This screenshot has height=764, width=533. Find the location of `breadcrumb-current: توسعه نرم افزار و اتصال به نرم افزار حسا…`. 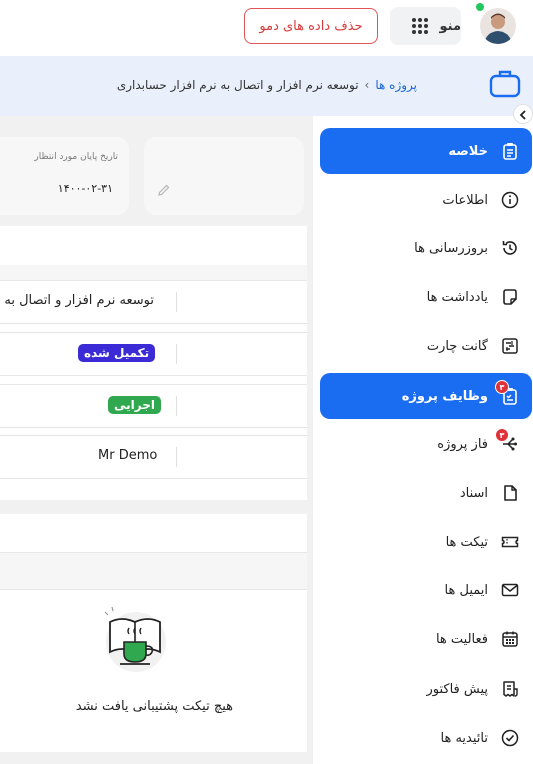

breadcrumb-current: توسعه نرم افزار و اتصال به نرم افزار حسا… is located at coordinates (237, 85).